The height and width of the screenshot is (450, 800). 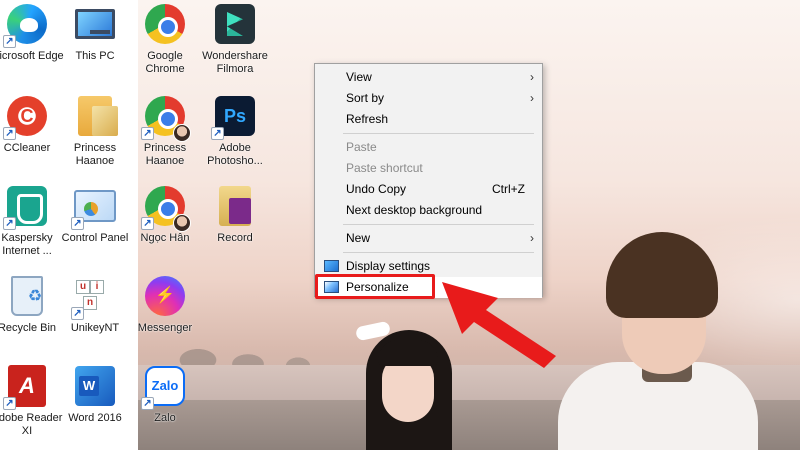 What do you see at coordinates (165, 24) in the screenshot?
I see `chrome-icon` at bounding box center [165, 24].